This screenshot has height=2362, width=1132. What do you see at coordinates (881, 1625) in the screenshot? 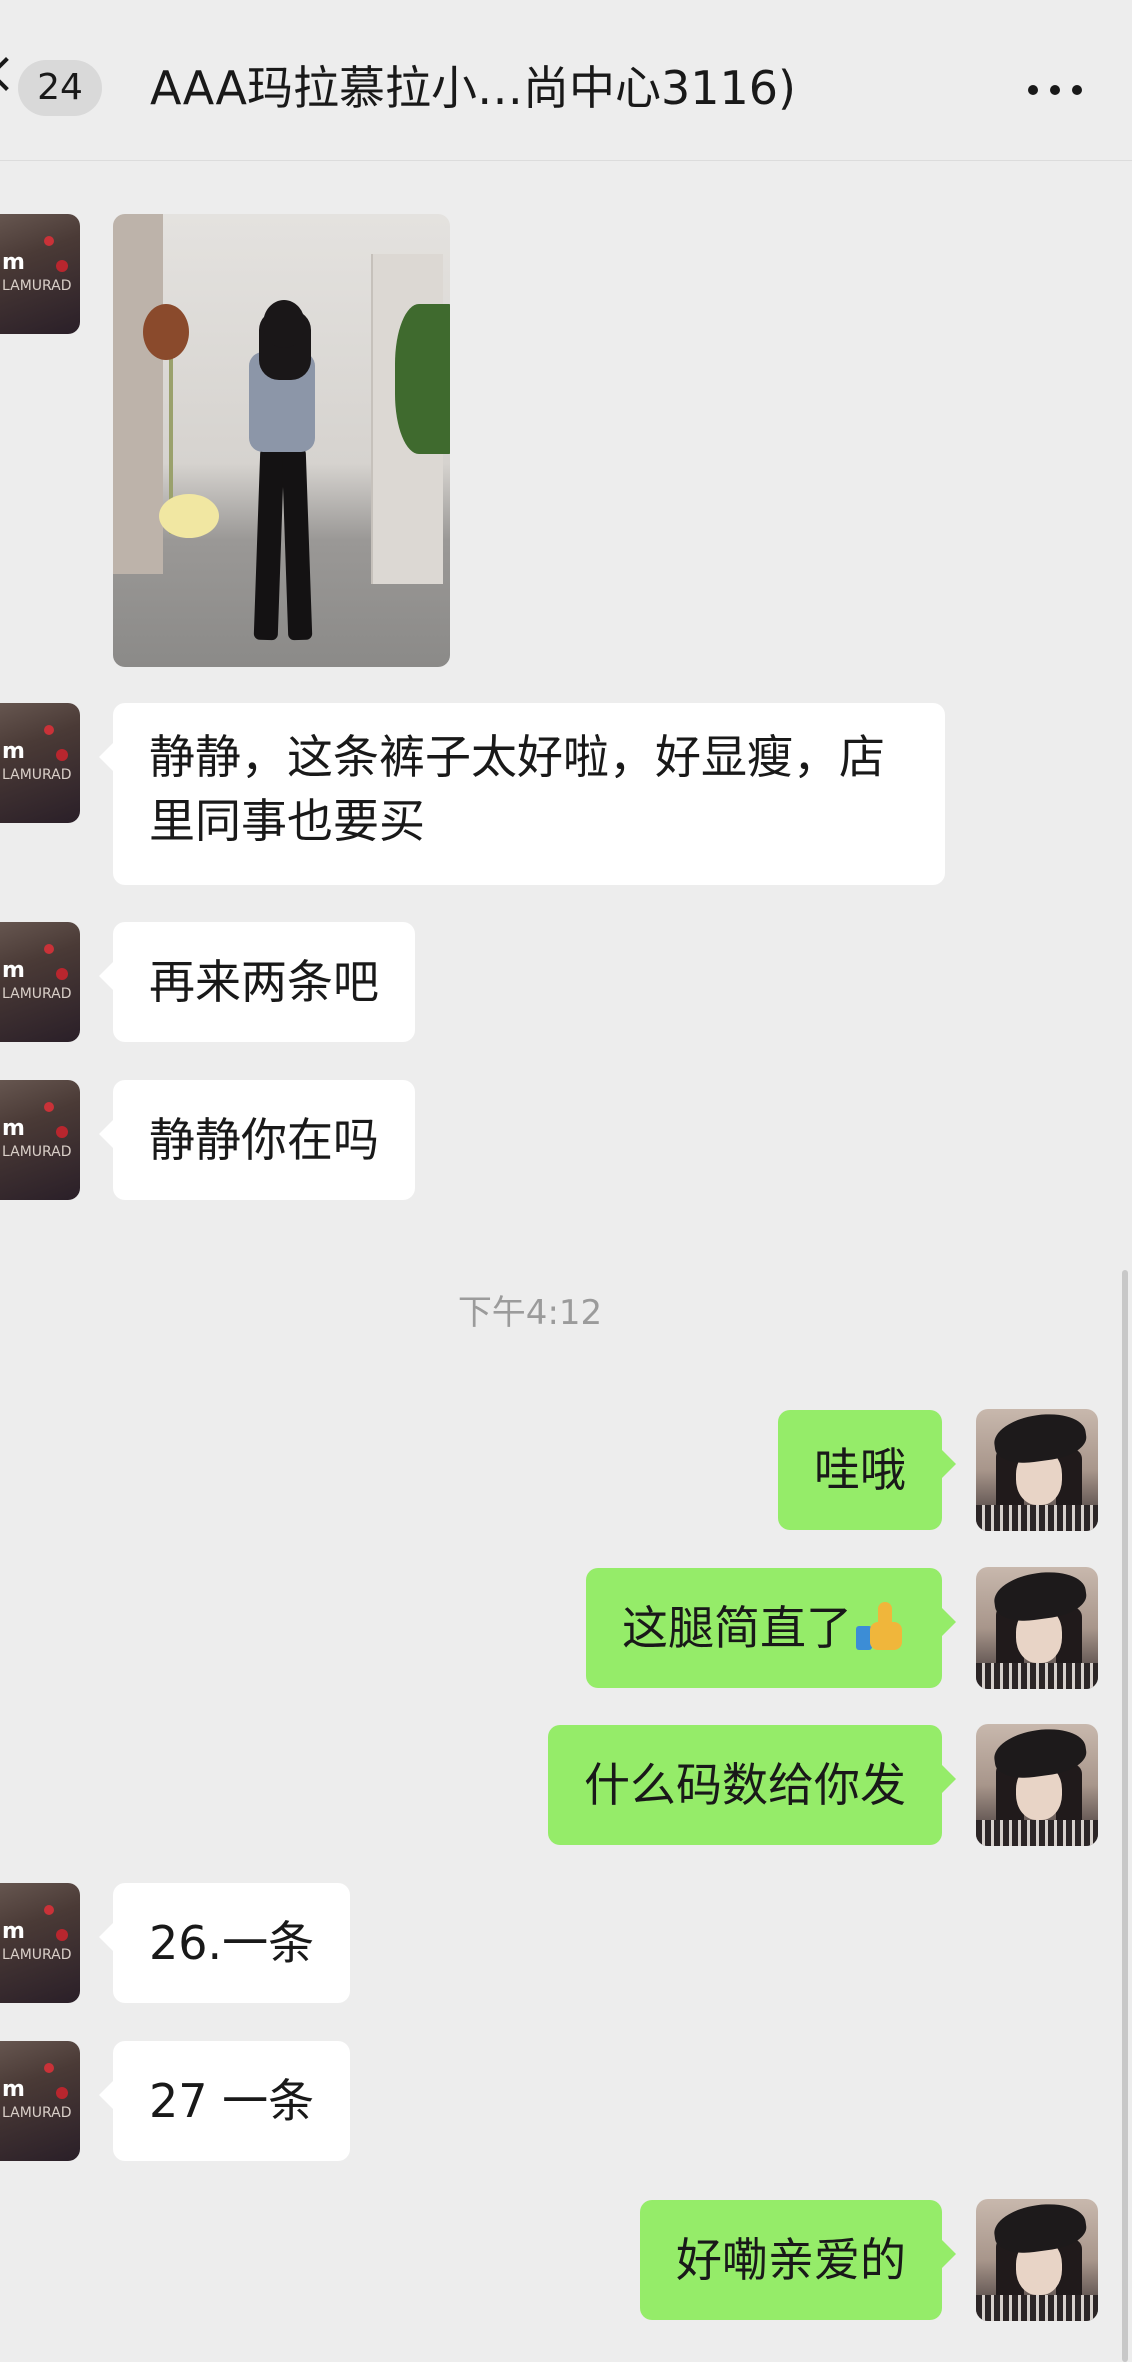
I see `thumbs-up-icon` at bounding box center [881, 1625].